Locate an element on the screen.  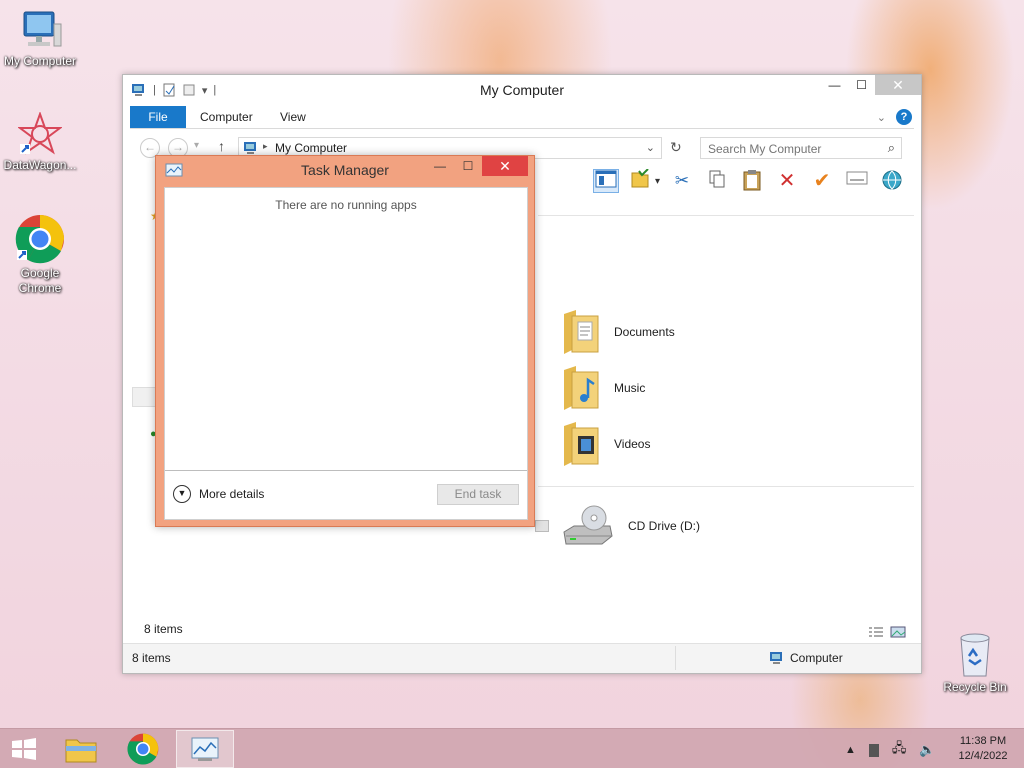
search-box: ⌕ is located at coordinates (801, 148).